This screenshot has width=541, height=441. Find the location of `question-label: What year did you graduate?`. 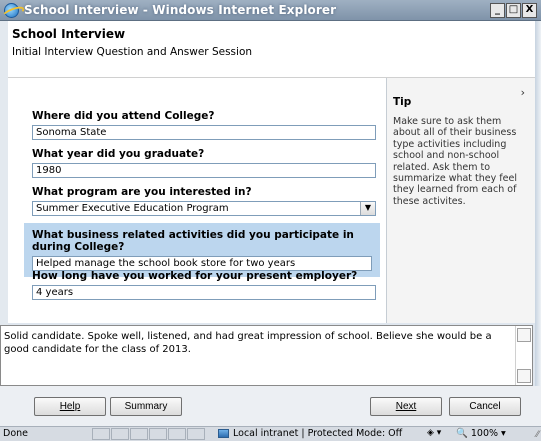

question-label: What year did you graduate? is located at coordinates (118, 154).